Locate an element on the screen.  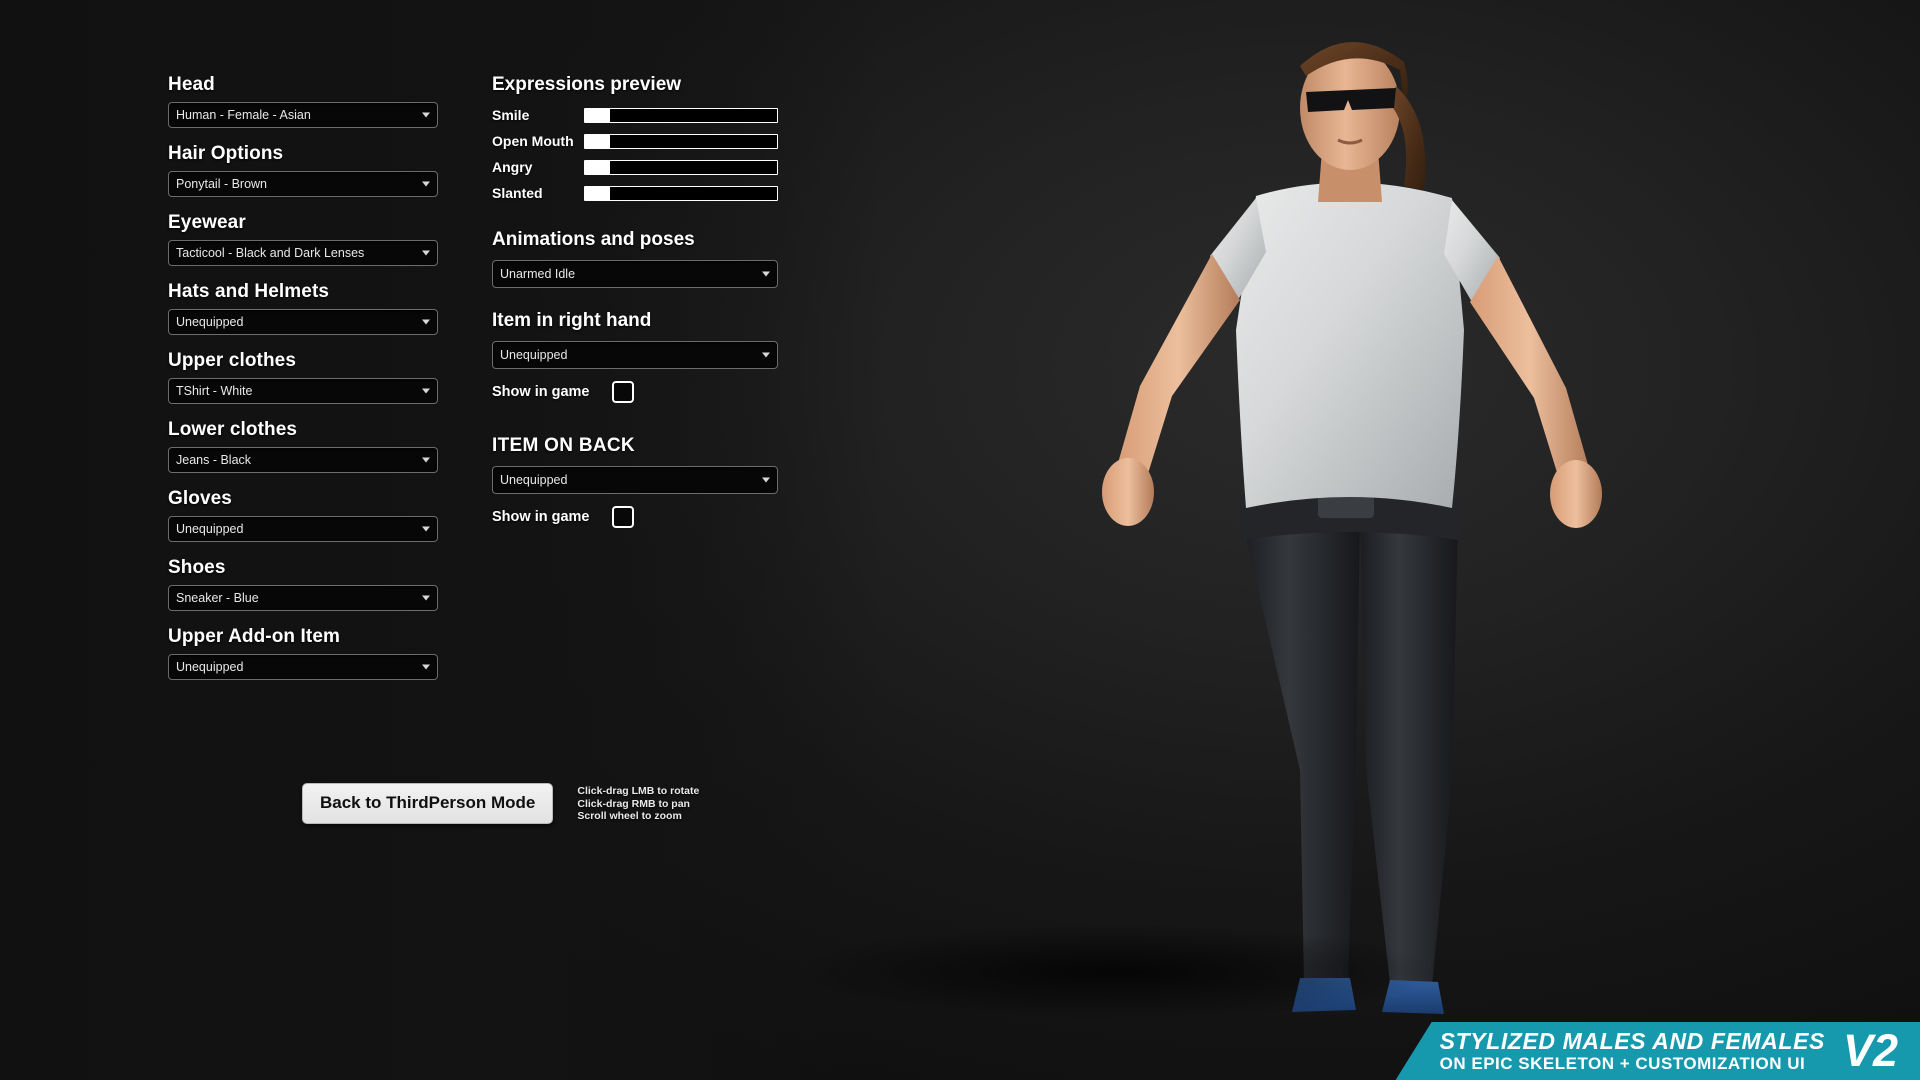
group-lower-clothes: Lower clothes Jeans - Black is located at coordinates (303, 446).